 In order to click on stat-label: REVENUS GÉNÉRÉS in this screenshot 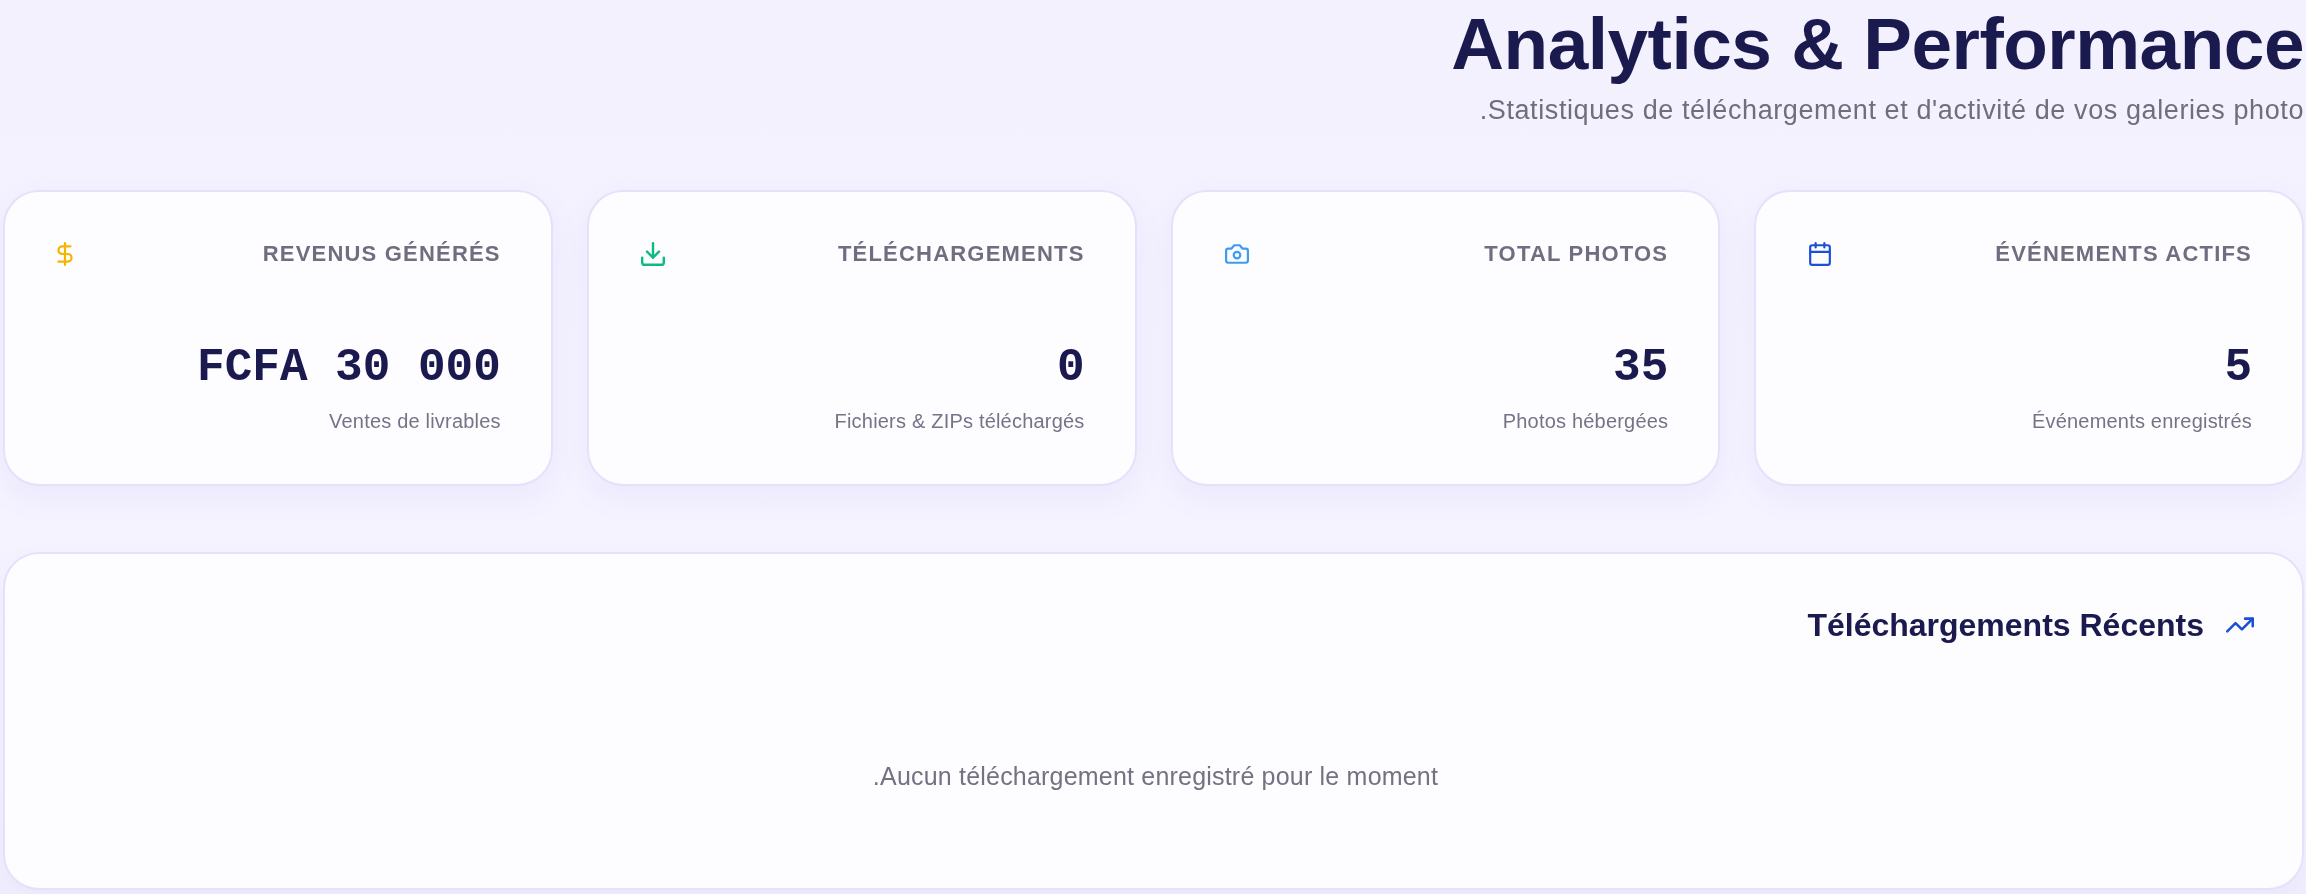, I will do `click(381, 254)`.